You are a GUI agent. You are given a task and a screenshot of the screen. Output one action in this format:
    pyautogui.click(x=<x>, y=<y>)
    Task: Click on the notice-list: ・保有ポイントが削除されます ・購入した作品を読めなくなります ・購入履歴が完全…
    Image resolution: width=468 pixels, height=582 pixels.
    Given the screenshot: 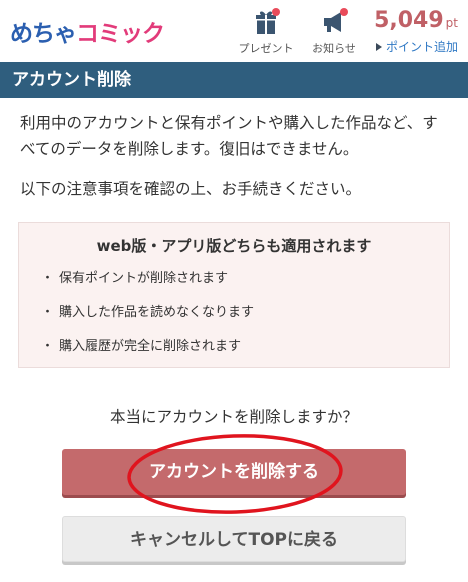 What is the action you would take?
    pyautogui.click(x=147, y=320)
    